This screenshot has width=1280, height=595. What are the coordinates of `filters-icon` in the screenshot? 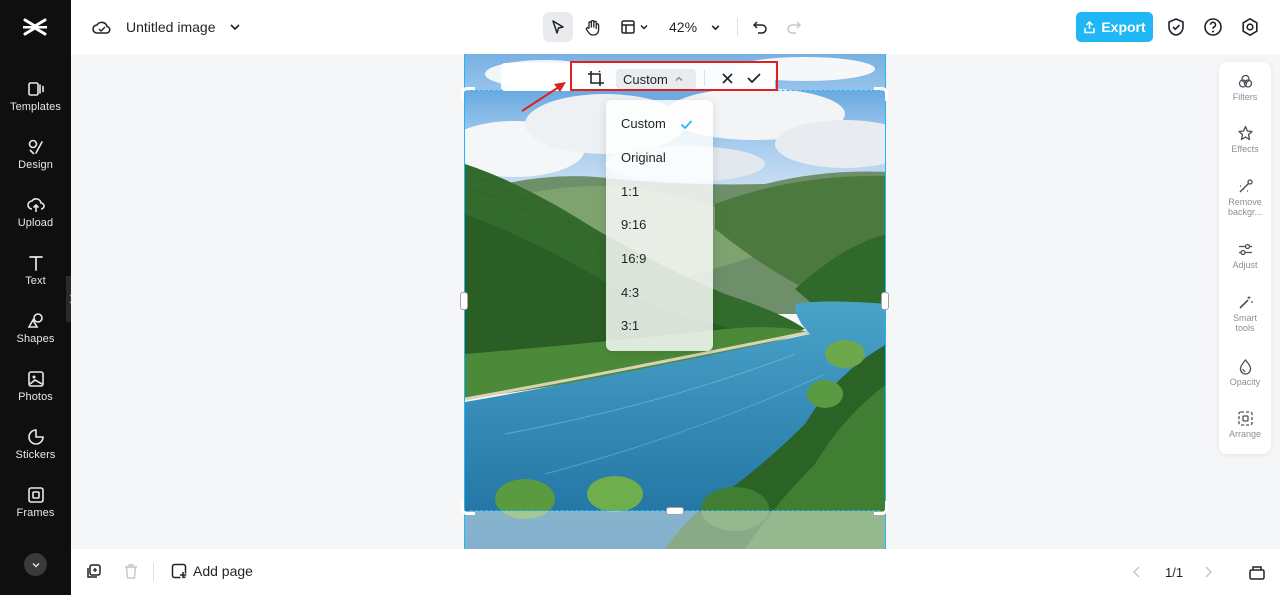 It's located at (1245, 81).